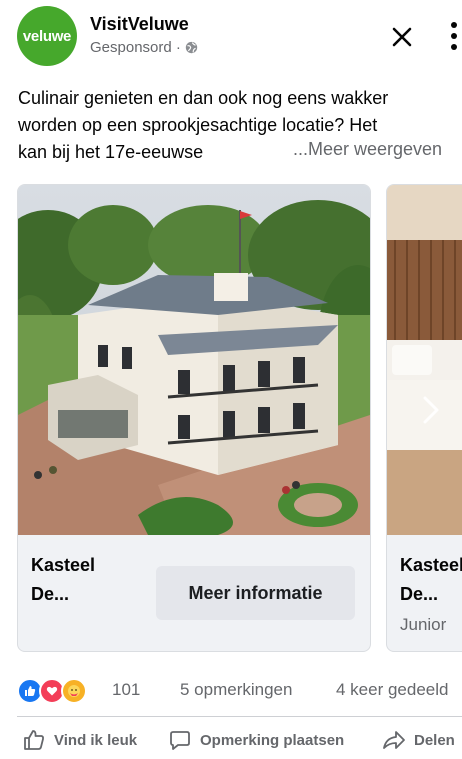 Image resolution: width=462 pixels, height=759 pixels. What do you see at coordinates (135, 47) in the screenshot?
I see `sponsored-label: Gesponsord ·` at bounding box center [135, 47].